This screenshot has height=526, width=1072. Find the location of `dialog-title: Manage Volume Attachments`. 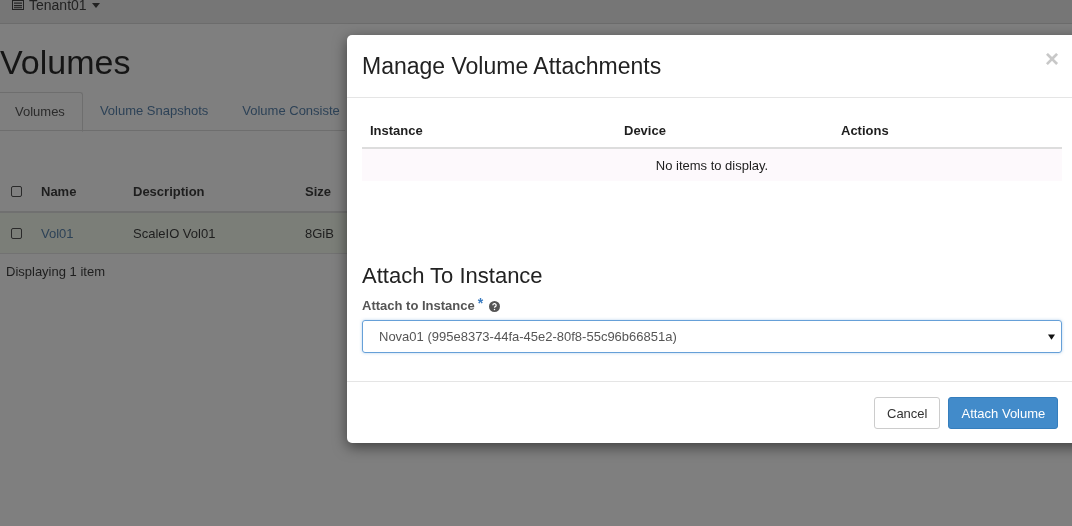

dialog-title: Manage Volume Attachments is located at coordinates (511, 66).